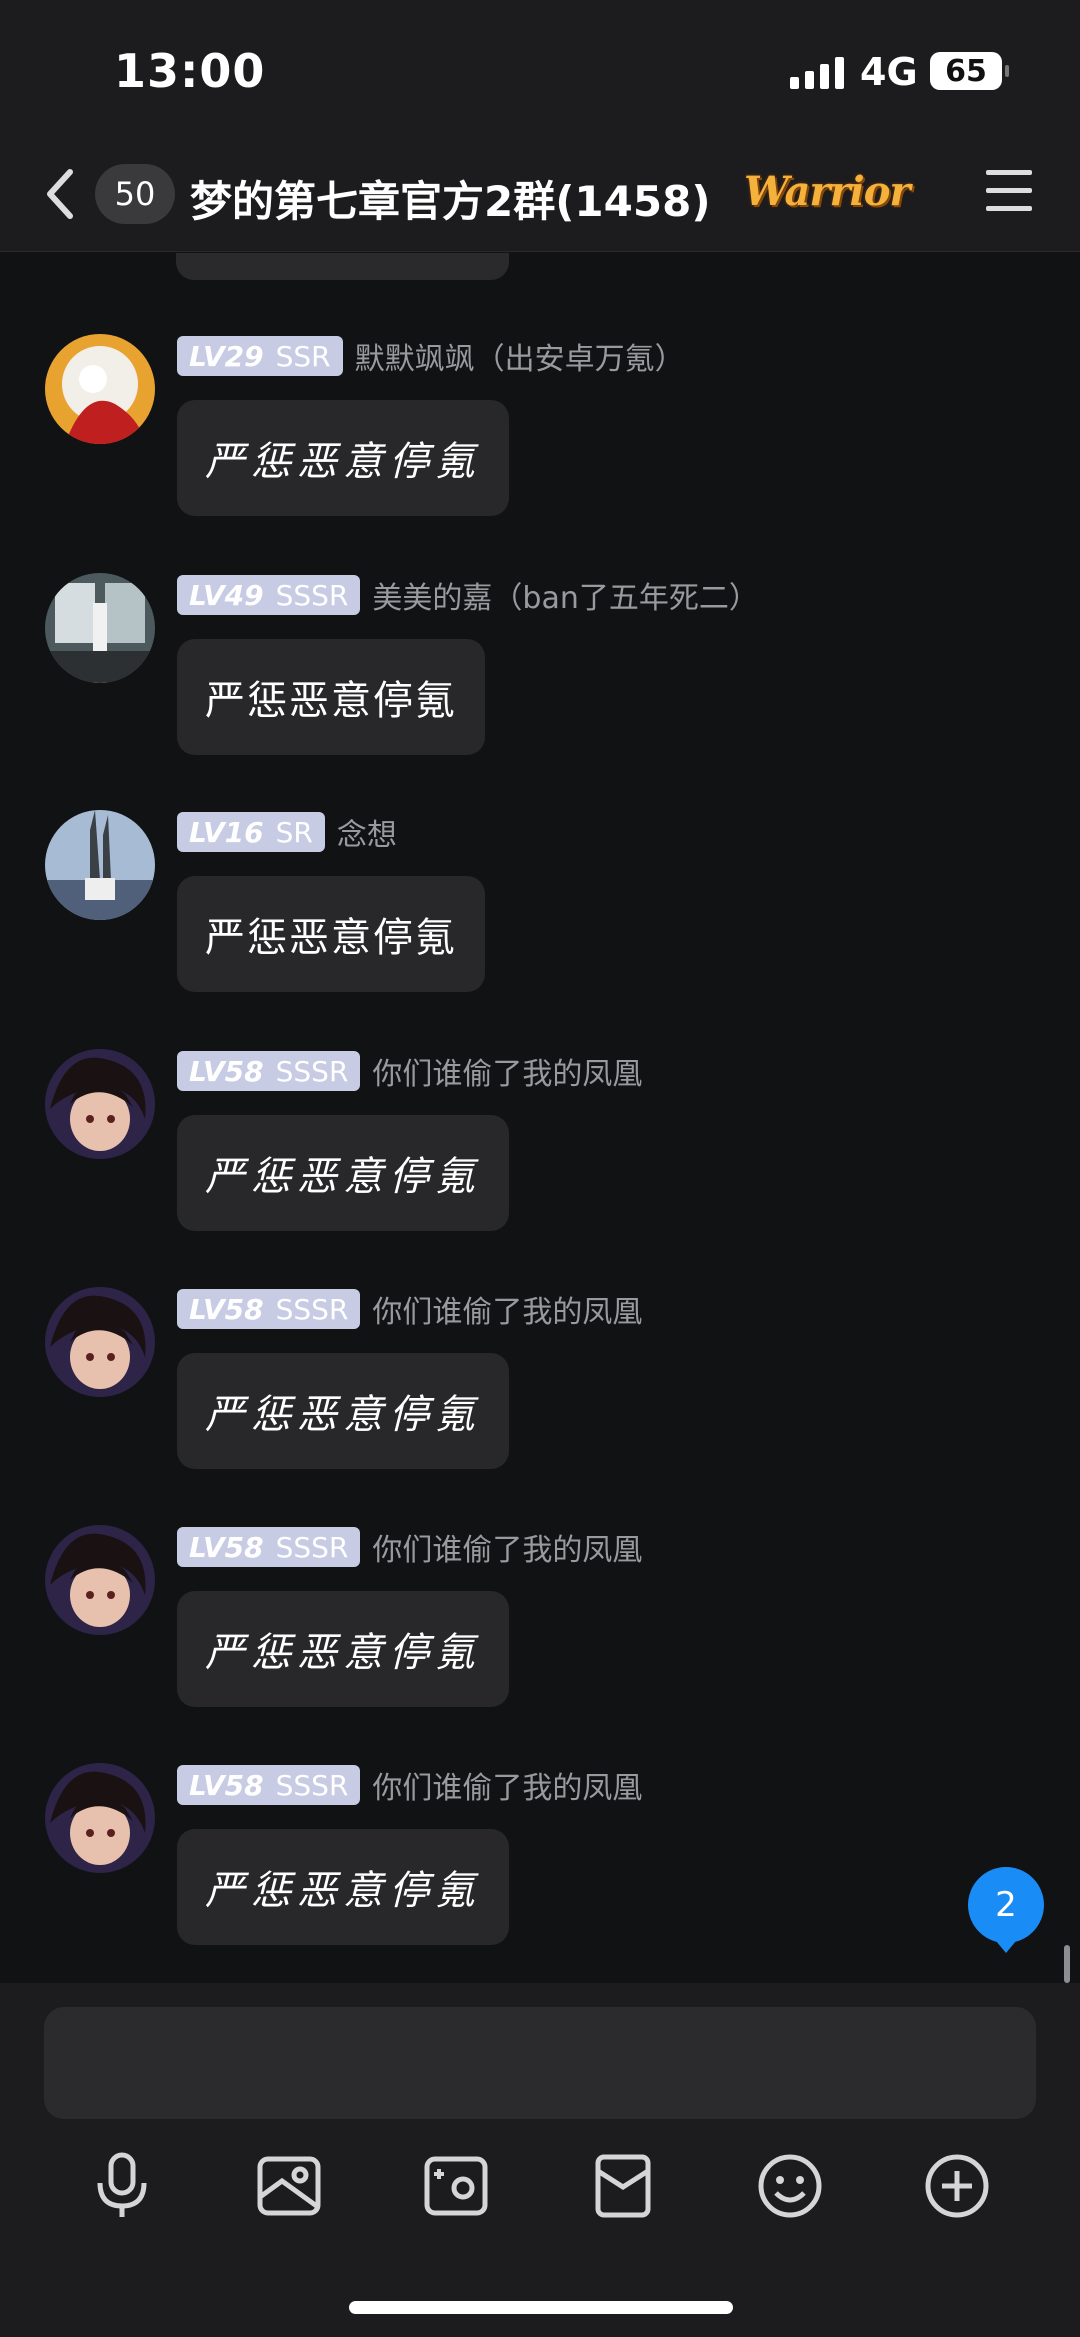 Image resolution: width=1080 pixels, height=2337 pixels. I want to click on battery-icon: 65, so click(969, 71).